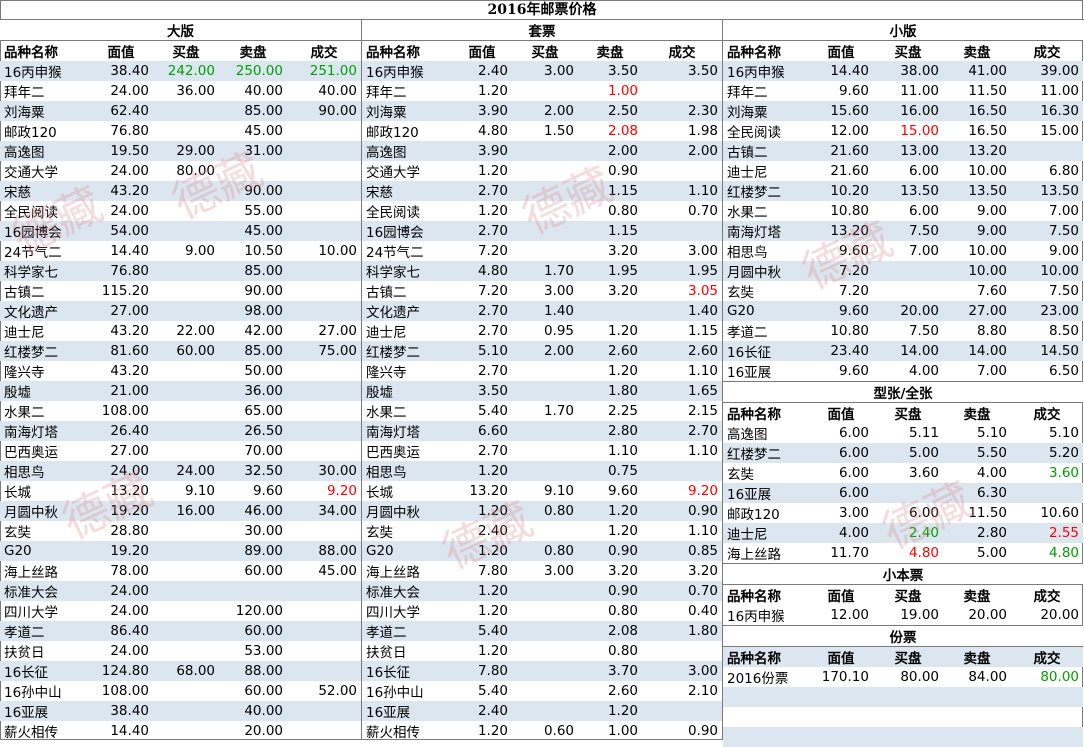 The height and width of the screenshot is (747, 1084). Describe the element at coordinates (121, 271) in the screenshot. I see `face-cell: 76.80` at that location.